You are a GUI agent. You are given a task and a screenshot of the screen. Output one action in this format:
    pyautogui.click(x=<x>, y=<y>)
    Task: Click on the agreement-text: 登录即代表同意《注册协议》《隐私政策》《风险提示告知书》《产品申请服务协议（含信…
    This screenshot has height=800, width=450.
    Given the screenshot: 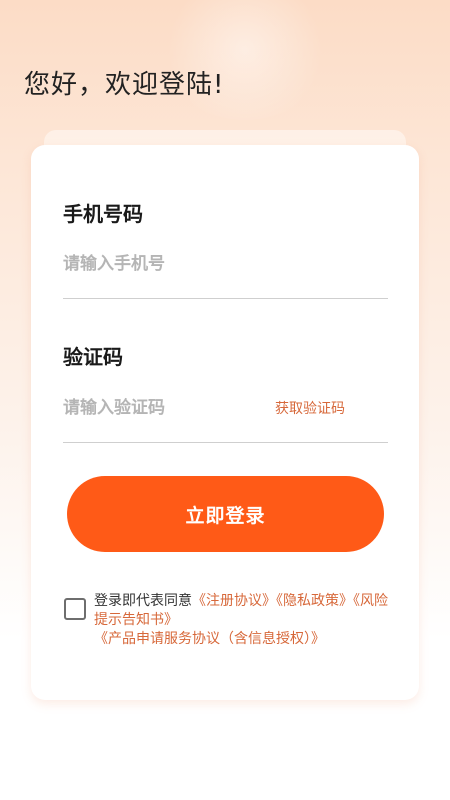 What is the action you would take?
    pyautogui.click(x=246, y=620)
    